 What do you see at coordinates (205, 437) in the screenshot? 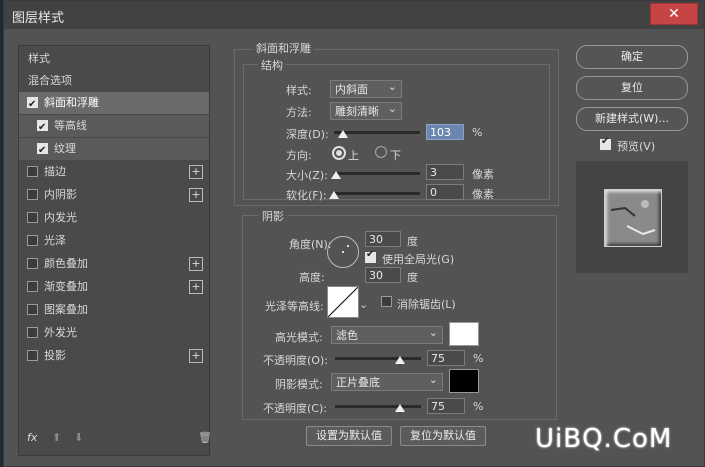
I see `trash-icon: 🗑` at bounding box center [205, 437].